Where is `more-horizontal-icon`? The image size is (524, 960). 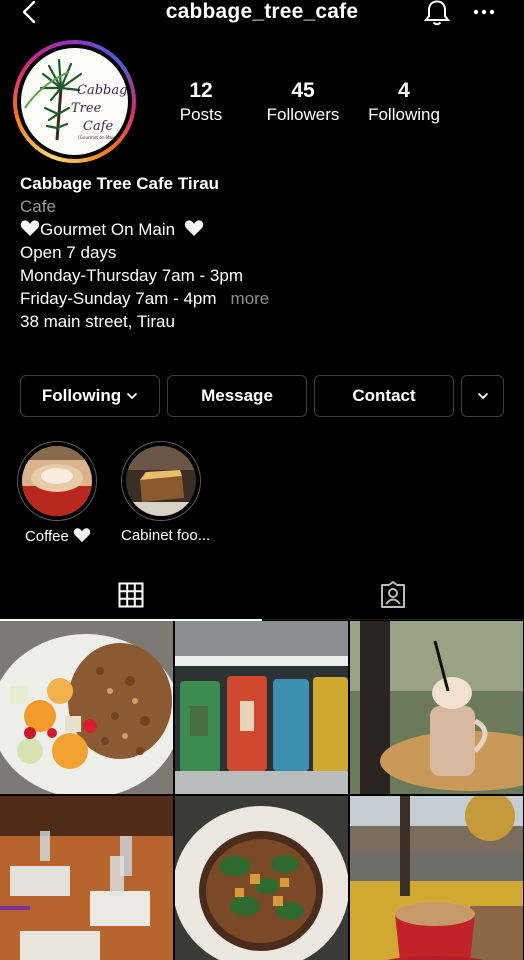
more-horizontal-icon is located at coordinates (484, 12).